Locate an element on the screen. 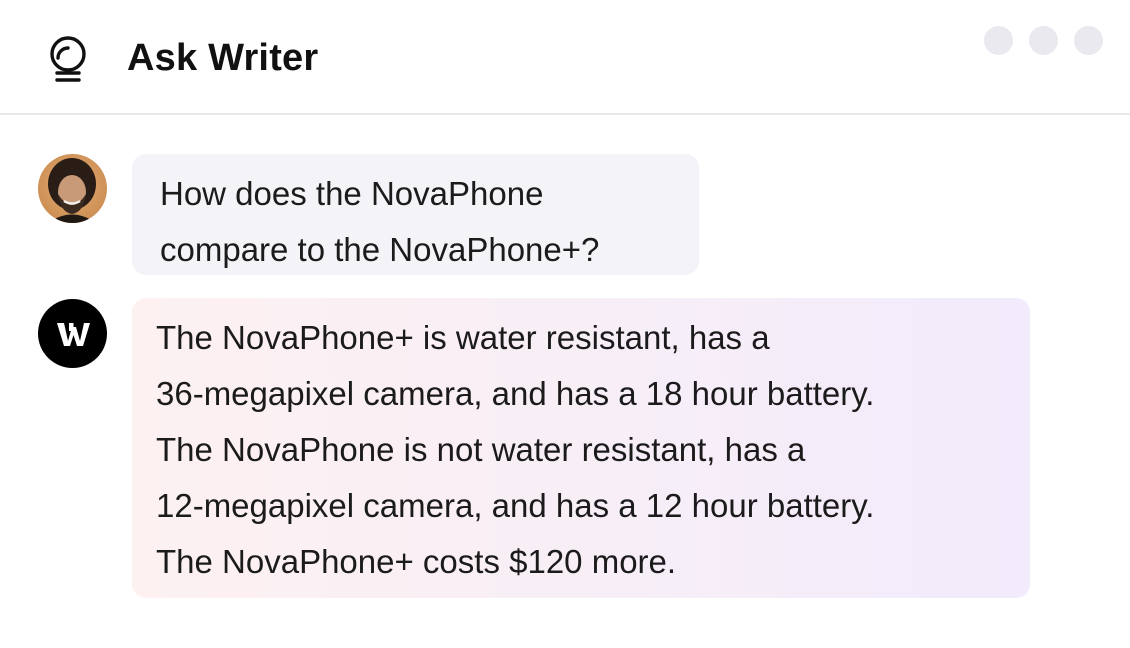 Image resolution: width=1130 pixels, height=648 pixels. user-avatar is located at coordinates (72, 188).